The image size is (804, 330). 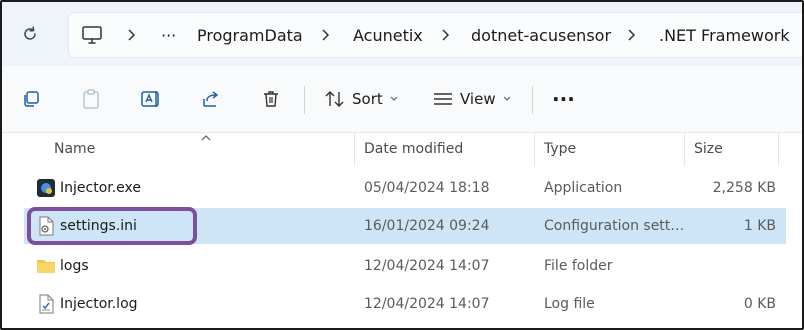 I want to click on log-file-icon, so click(x=46, y=304).